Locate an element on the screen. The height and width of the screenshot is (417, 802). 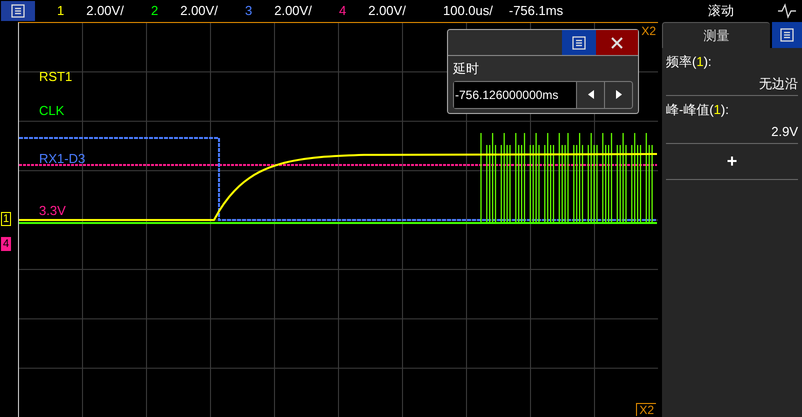
channel-marker: 1 is located at coordinates (6, 219).